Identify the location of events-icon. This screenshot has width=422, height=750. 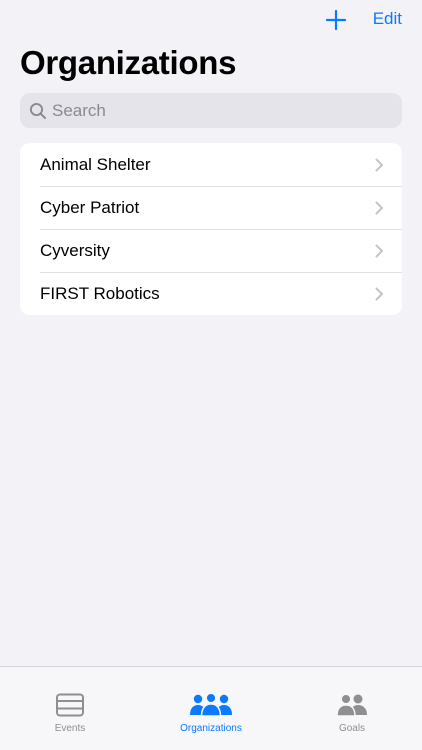
(70, 705).